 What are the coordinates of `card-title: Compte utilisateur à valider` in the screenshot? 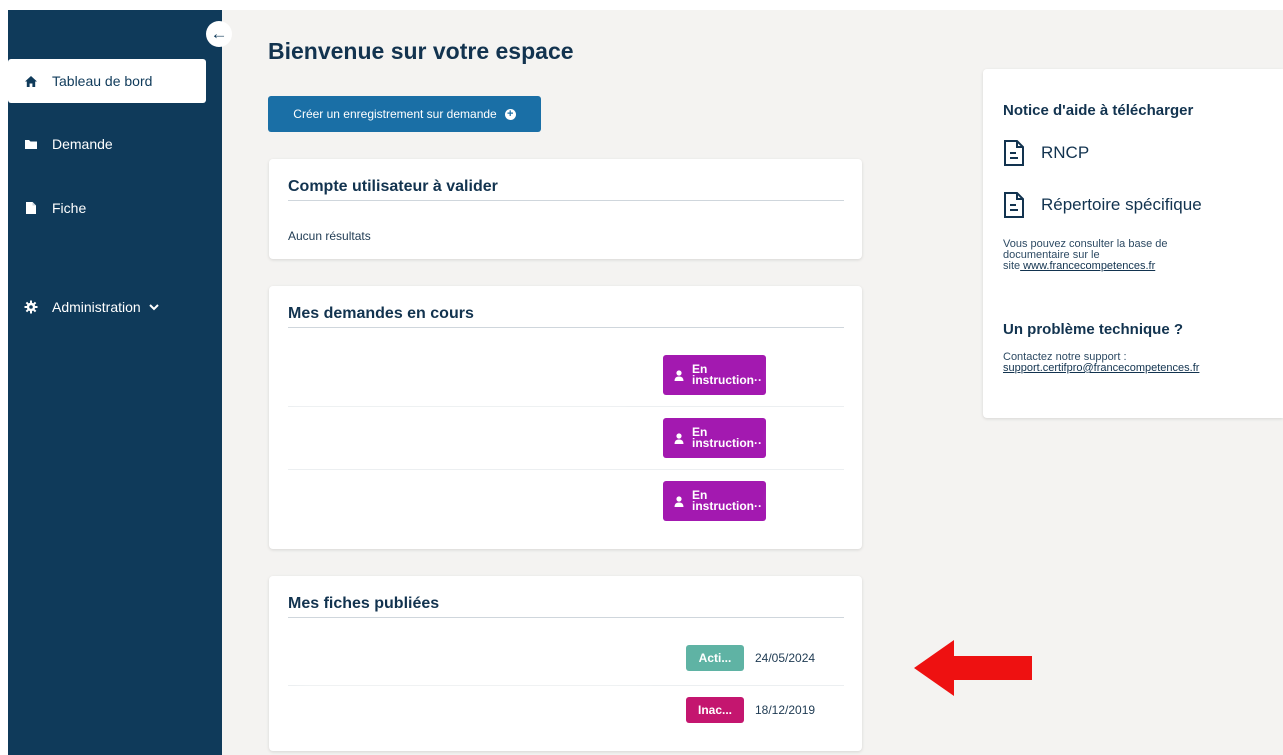 It's located at (566, 189).